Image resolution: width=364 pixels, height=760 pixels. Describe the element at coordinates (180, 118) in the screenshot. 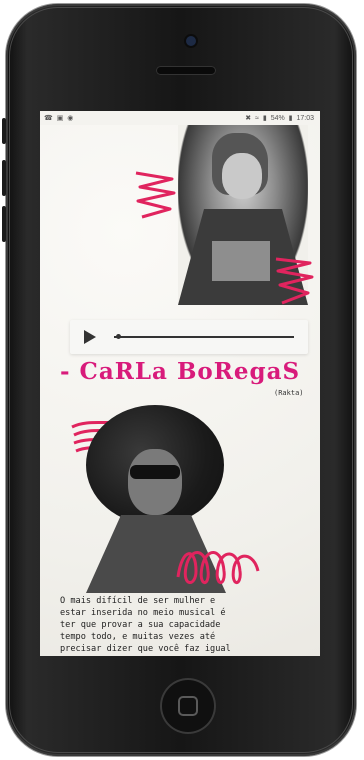

I see `status-bar: ☎ ▣ ◉ ✖ ≈ ▮ 54% ▮ 17:03` at that location.